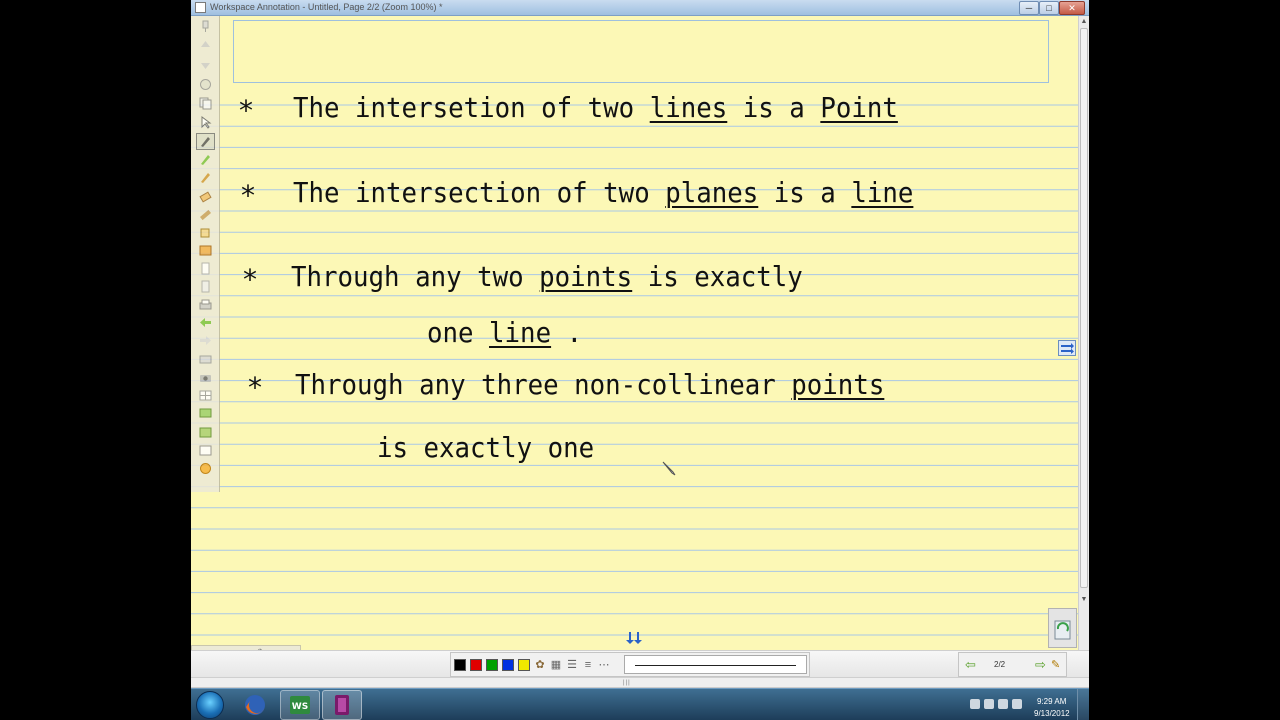 The image size is (1280, 720). Describe the element at coordinates (1055, 664) in the screenshot. I see `page-options-icon: ✎` at that location.